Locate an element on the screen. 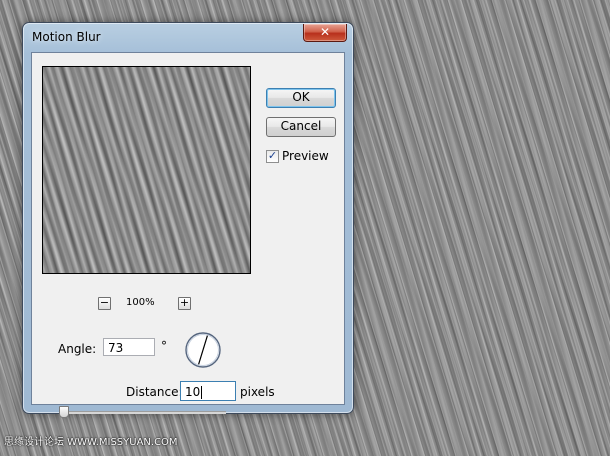 This screenshot has width=610, height=456. watermark-text: 思缘设计论坛 WWW.MISSYUAN.COM is located at coordinates (91, 442).